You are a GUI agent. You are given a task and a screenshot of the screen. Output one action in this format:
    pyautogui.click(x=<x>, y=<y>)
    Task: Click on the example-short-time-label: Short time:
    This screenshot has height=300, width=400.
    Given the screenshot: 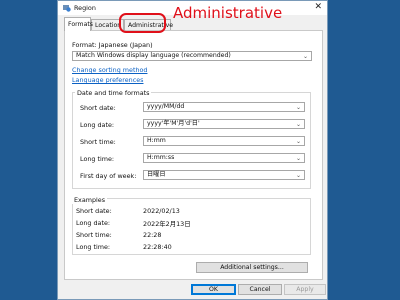 What is the action you would take?
    pyautogui.click(x=94, y=235)
    